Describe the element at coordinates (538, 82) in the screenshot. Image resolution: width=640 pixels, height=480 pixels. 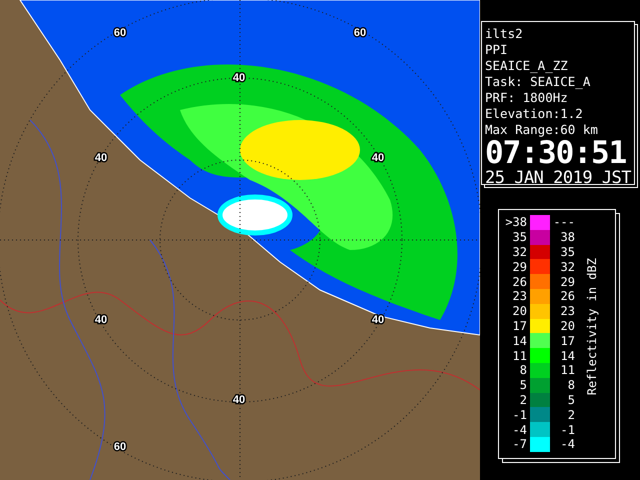
I see `info-line: Task: SEAICE_A` at that location.